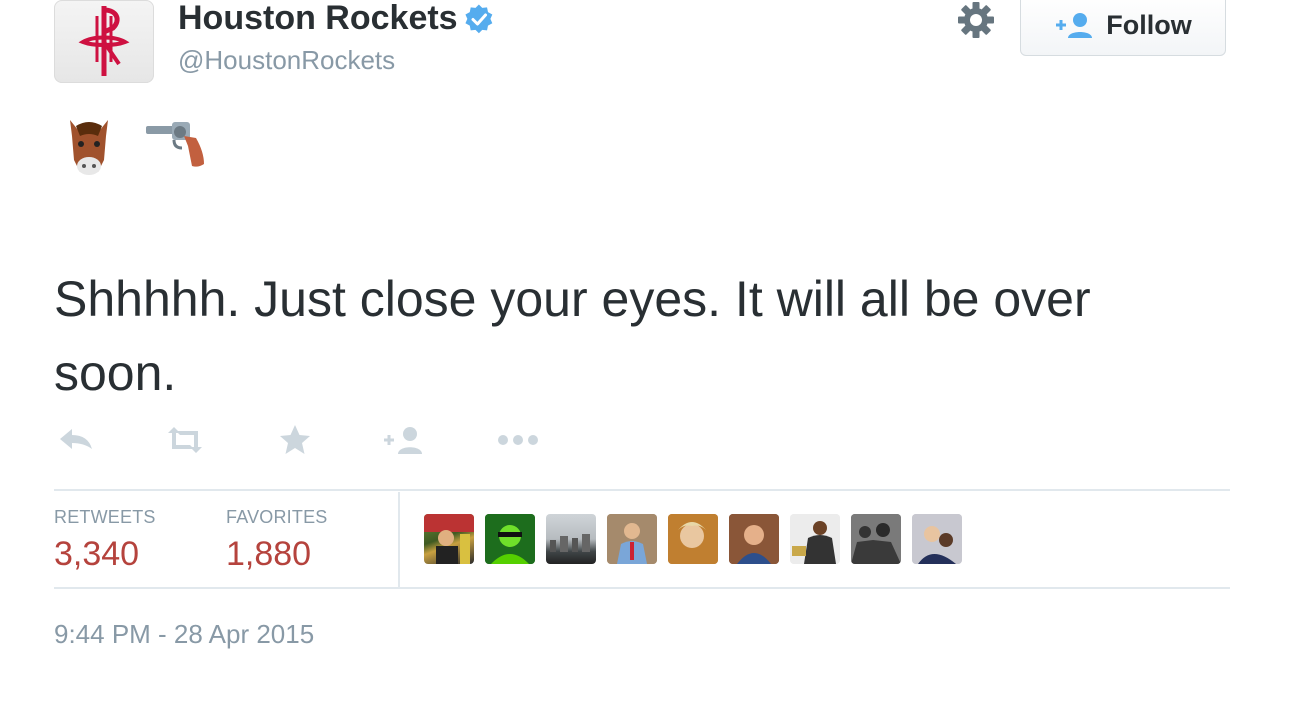  What do you see at coordinates (269, 554) in the screenshot?
I see `favorites-count: 1,880` at bounding box center [269, 554].